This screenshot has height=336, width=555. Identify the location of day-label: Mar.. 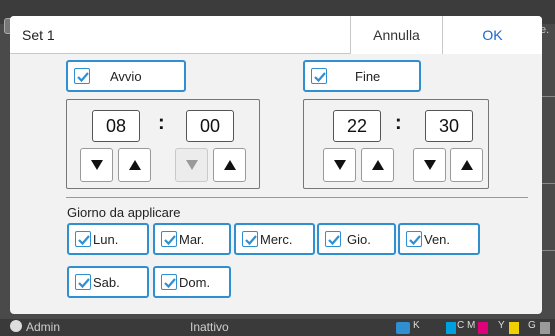
(192, 239).